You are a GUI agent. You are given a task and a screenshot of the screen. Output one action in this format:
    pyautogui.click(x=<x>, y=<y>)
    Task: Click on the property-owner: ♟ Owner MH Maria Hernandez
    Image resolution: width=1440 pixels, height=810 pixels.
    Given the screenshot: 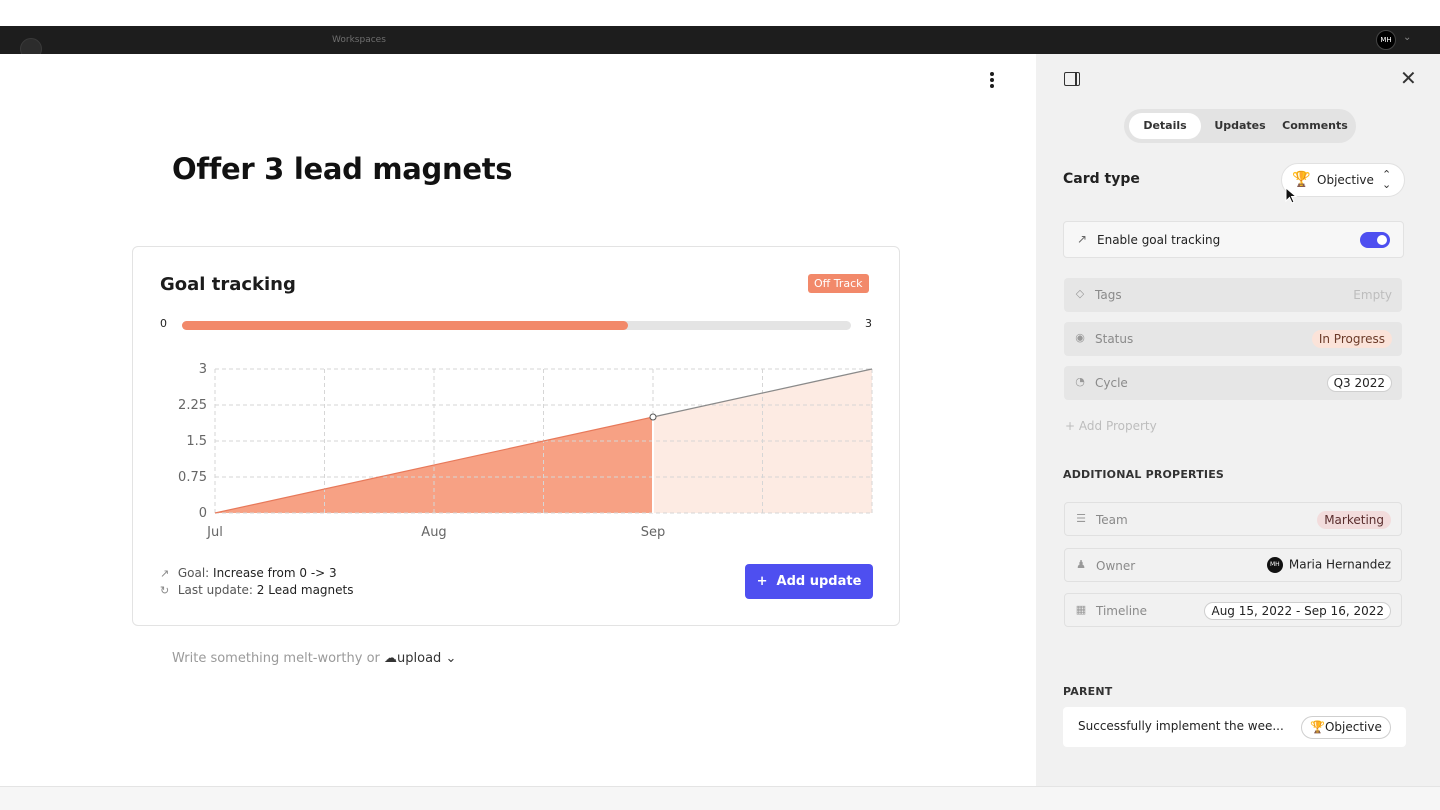 What is the action you would take?
    pyautogui.click(x=1233, y=565)
    